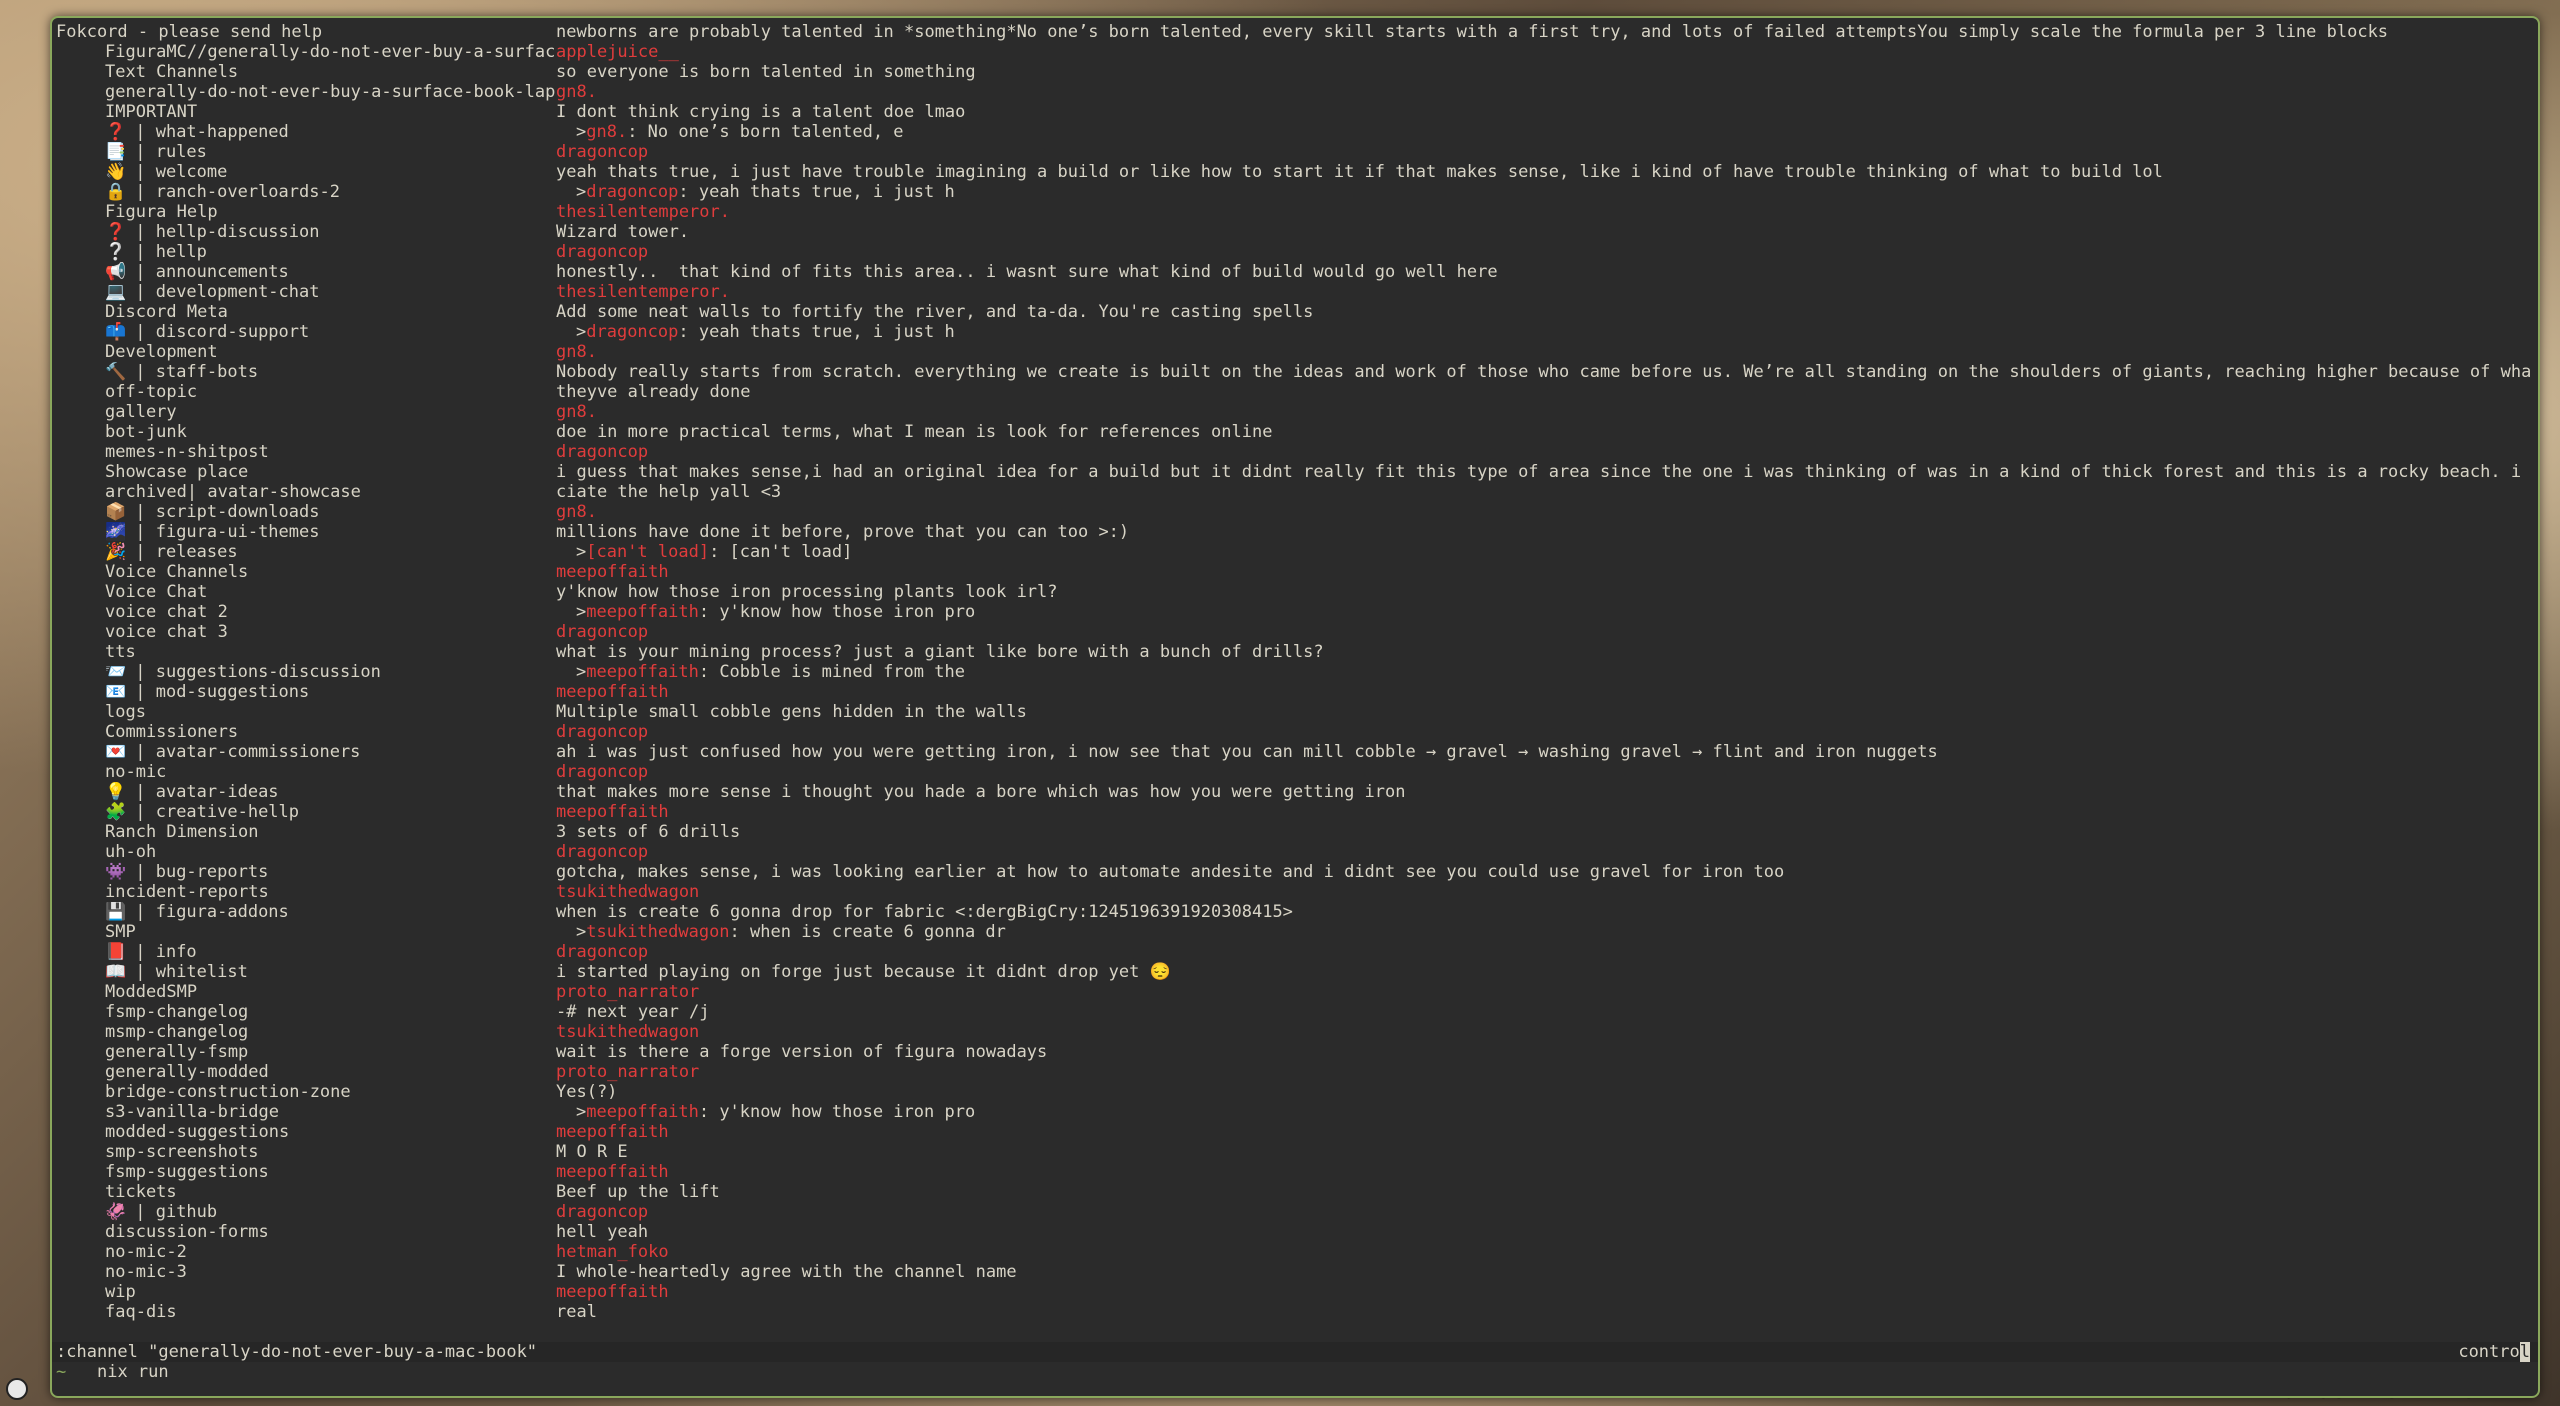 The height and width of the screenshot is (1406, 2560). Describe the element at coordinates (306, 252) in the screenshot. I see `channel-item: ❔ | hellp` at that location.